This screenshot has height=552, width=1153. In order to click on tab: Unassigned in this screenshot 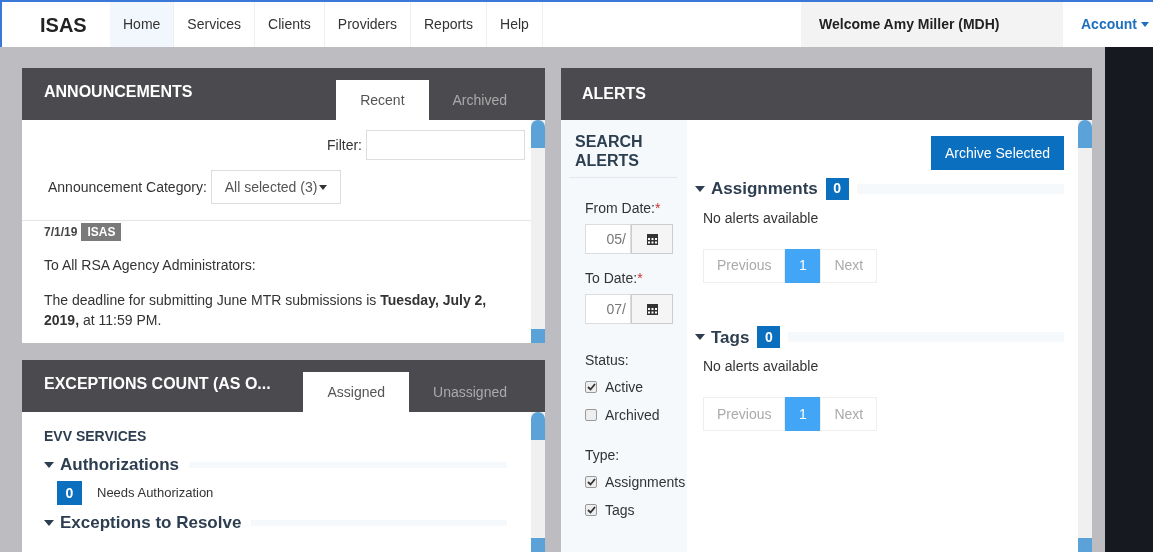, I will do `click(470, 392)`.